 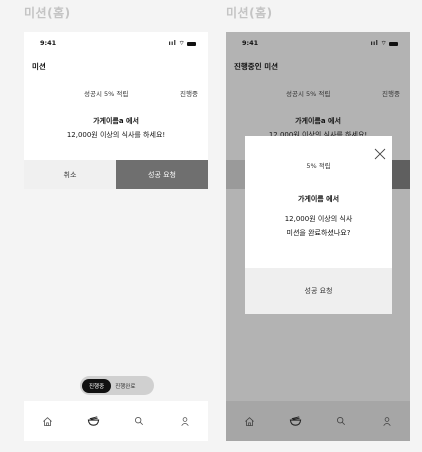 I want to click on frame-title-home-modal: 미션(홈), so click(x=249, y=13).